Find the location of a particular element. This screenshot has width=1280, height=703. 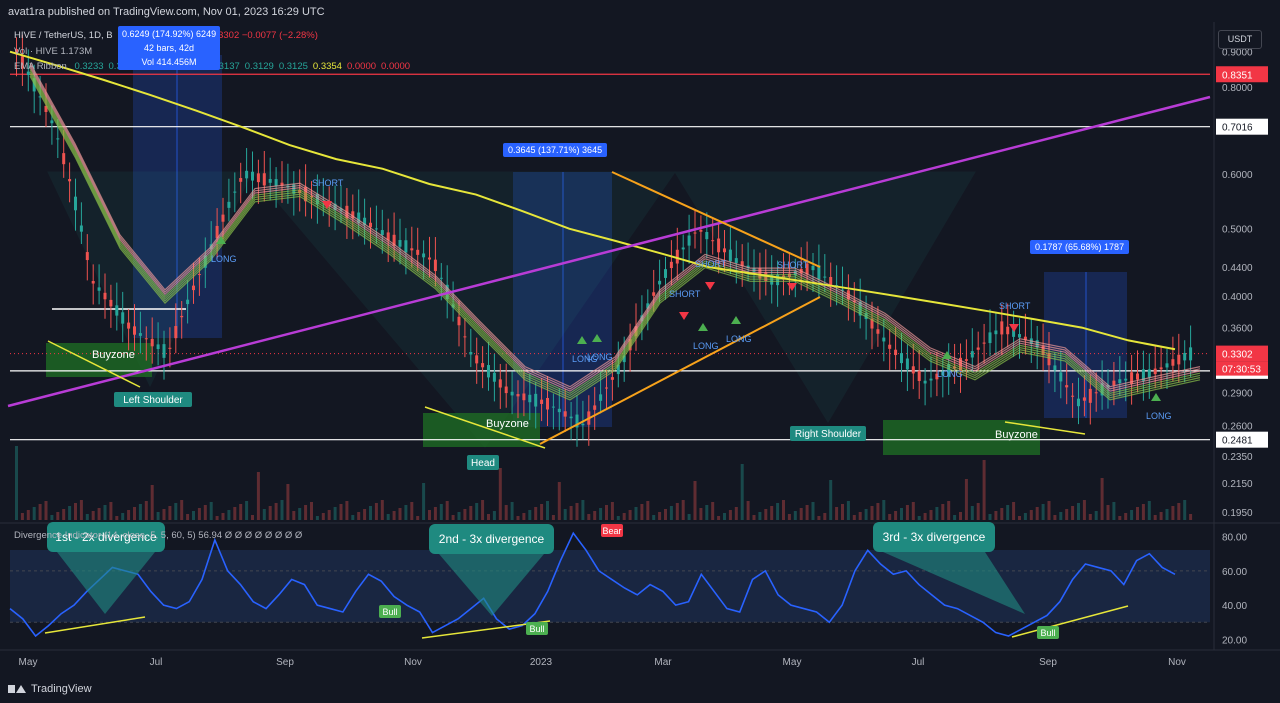

ema-value: 0.0000 is located at coordinates (396, 66).